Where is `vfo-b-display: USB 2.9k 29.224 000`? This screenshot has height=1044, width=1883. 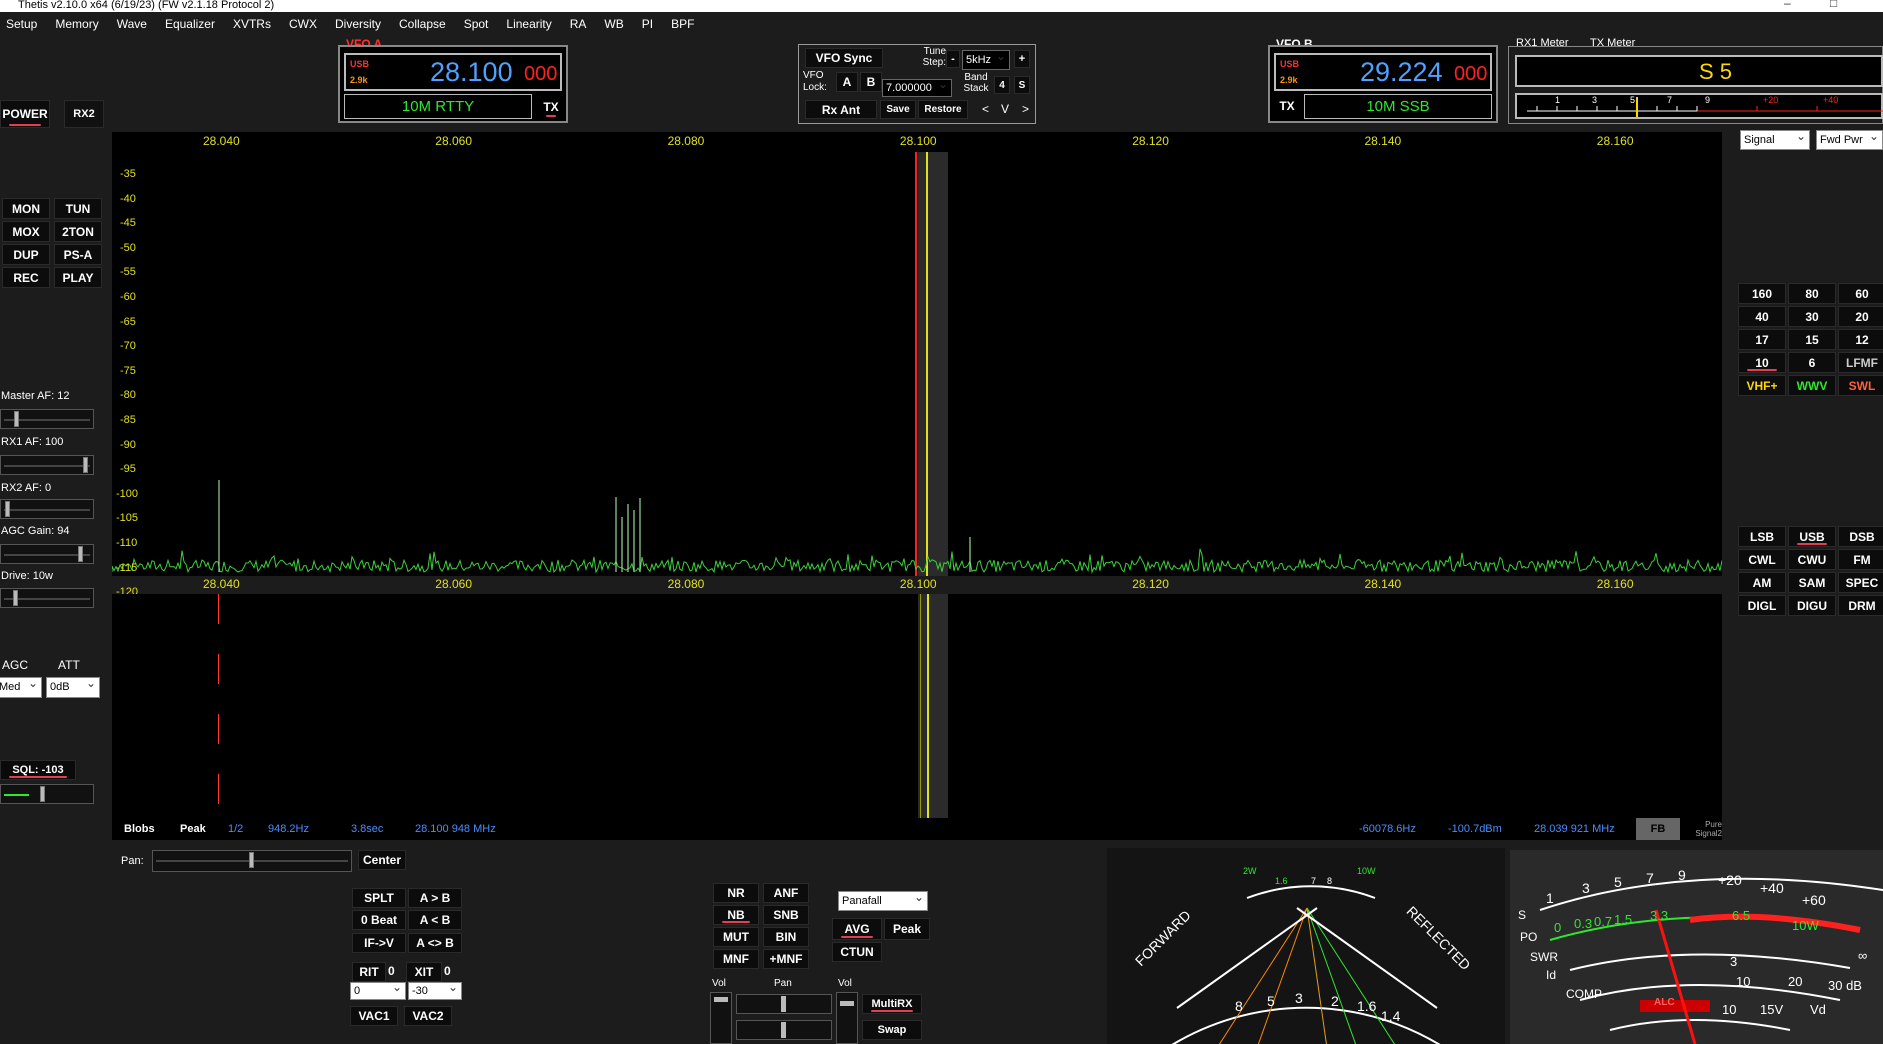
vfo-b-display: USB 2.9k 29.224 000 is located at coordinates (1383, 72).